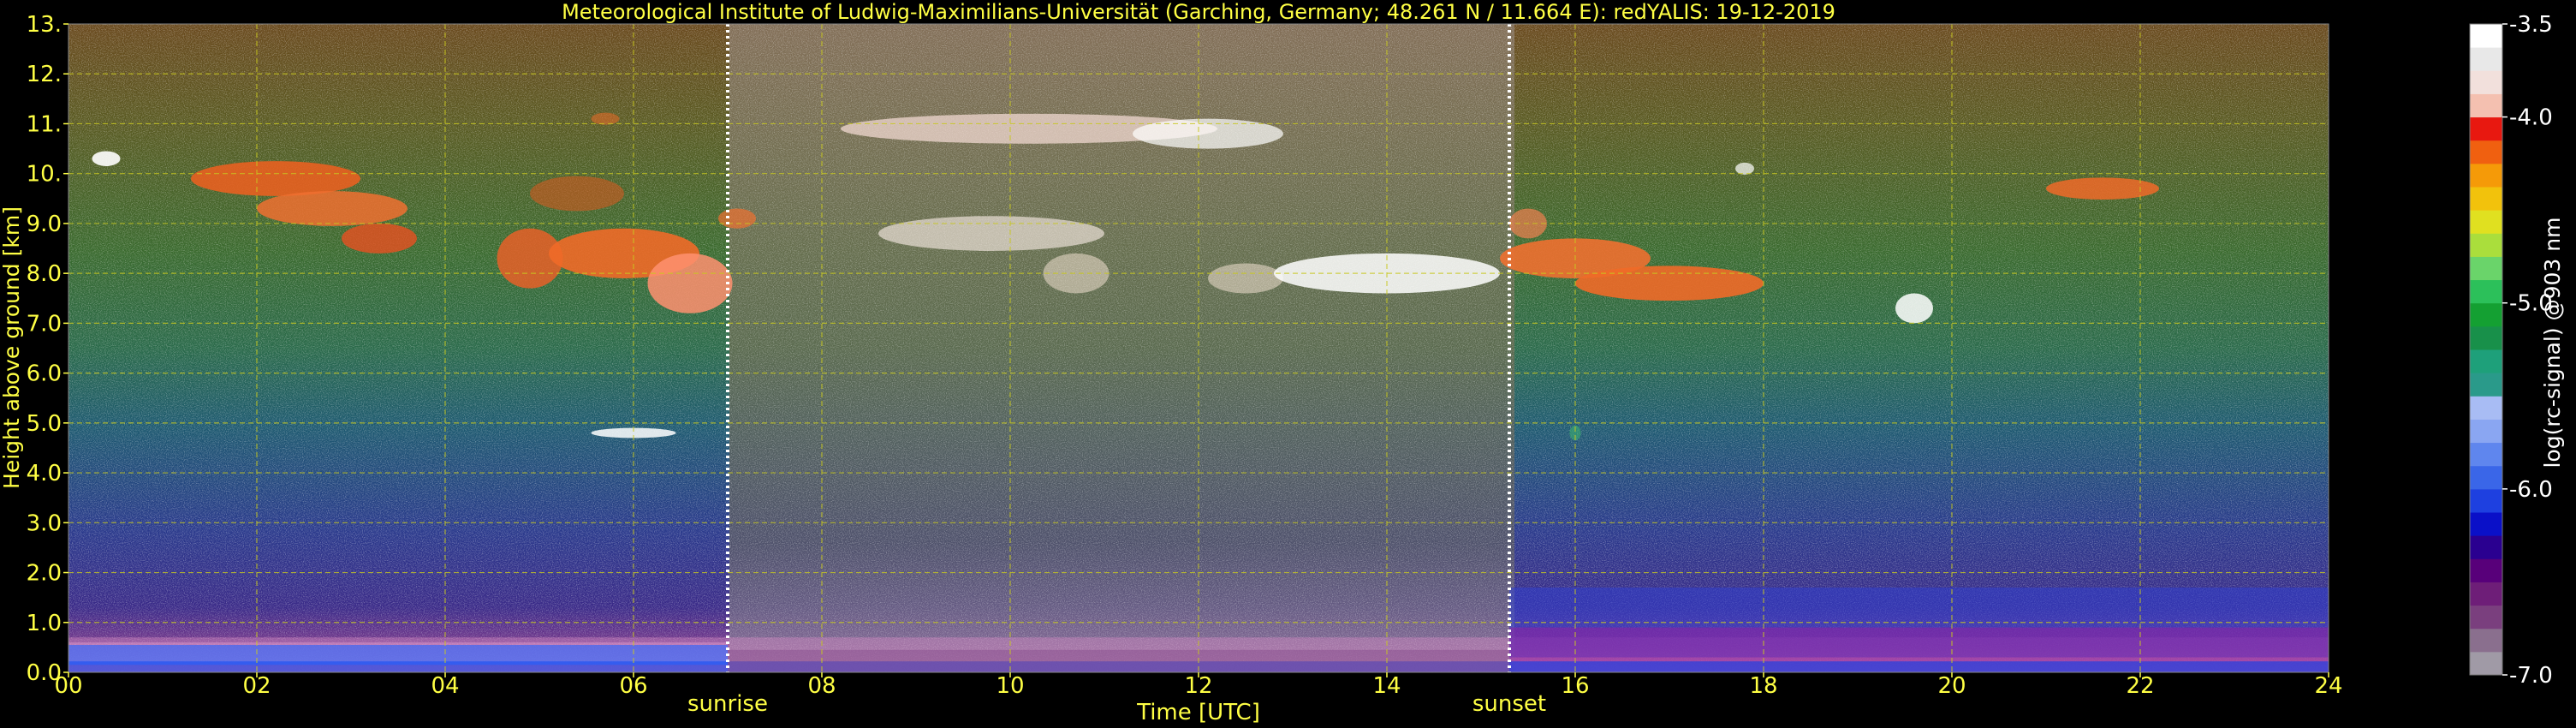 The image size is (2576, 728). What do you see at coordinates (2531, 490) in the screenshot?
I see `colorbar-tick-label: -6.0` at bounding box center [2531, 490].